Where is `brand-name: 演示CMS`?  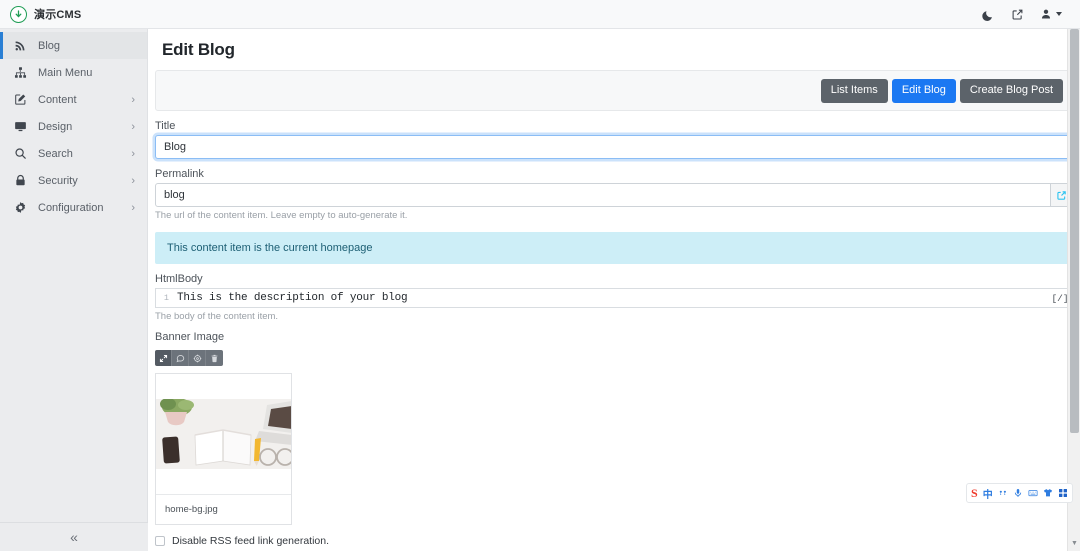
brand-name: 演示CMS is located at coordinates (58, 15).